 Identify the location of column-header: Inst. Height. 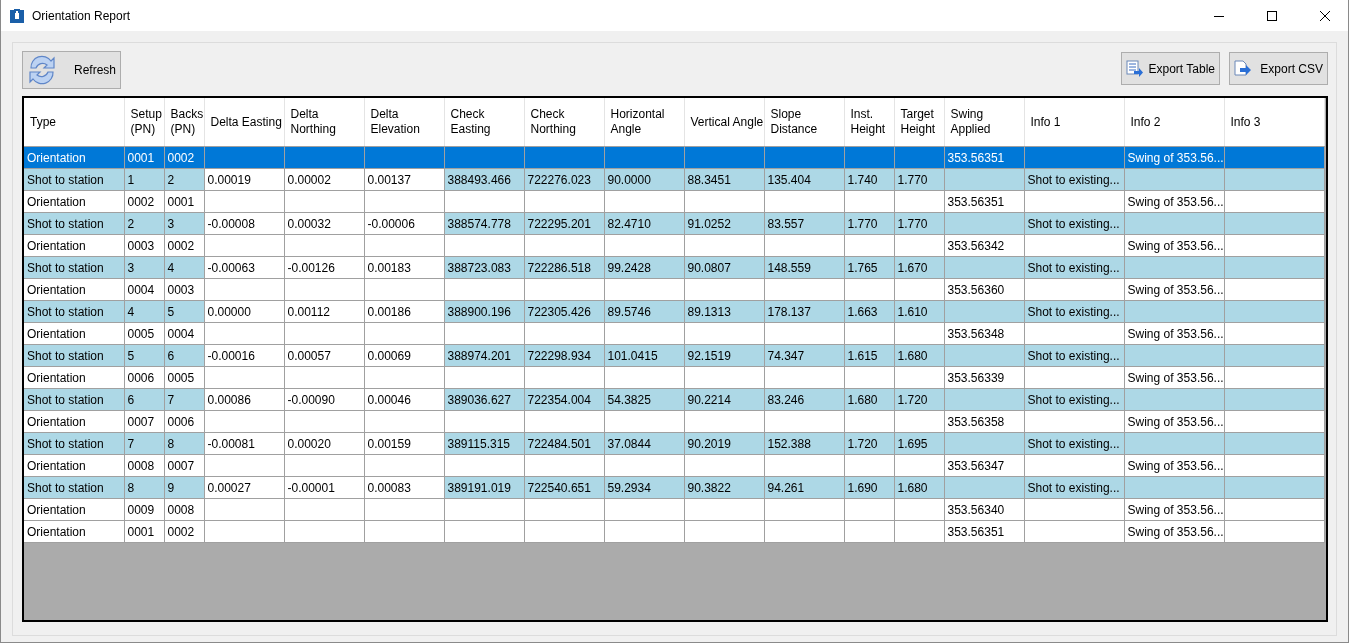
(869, 122).